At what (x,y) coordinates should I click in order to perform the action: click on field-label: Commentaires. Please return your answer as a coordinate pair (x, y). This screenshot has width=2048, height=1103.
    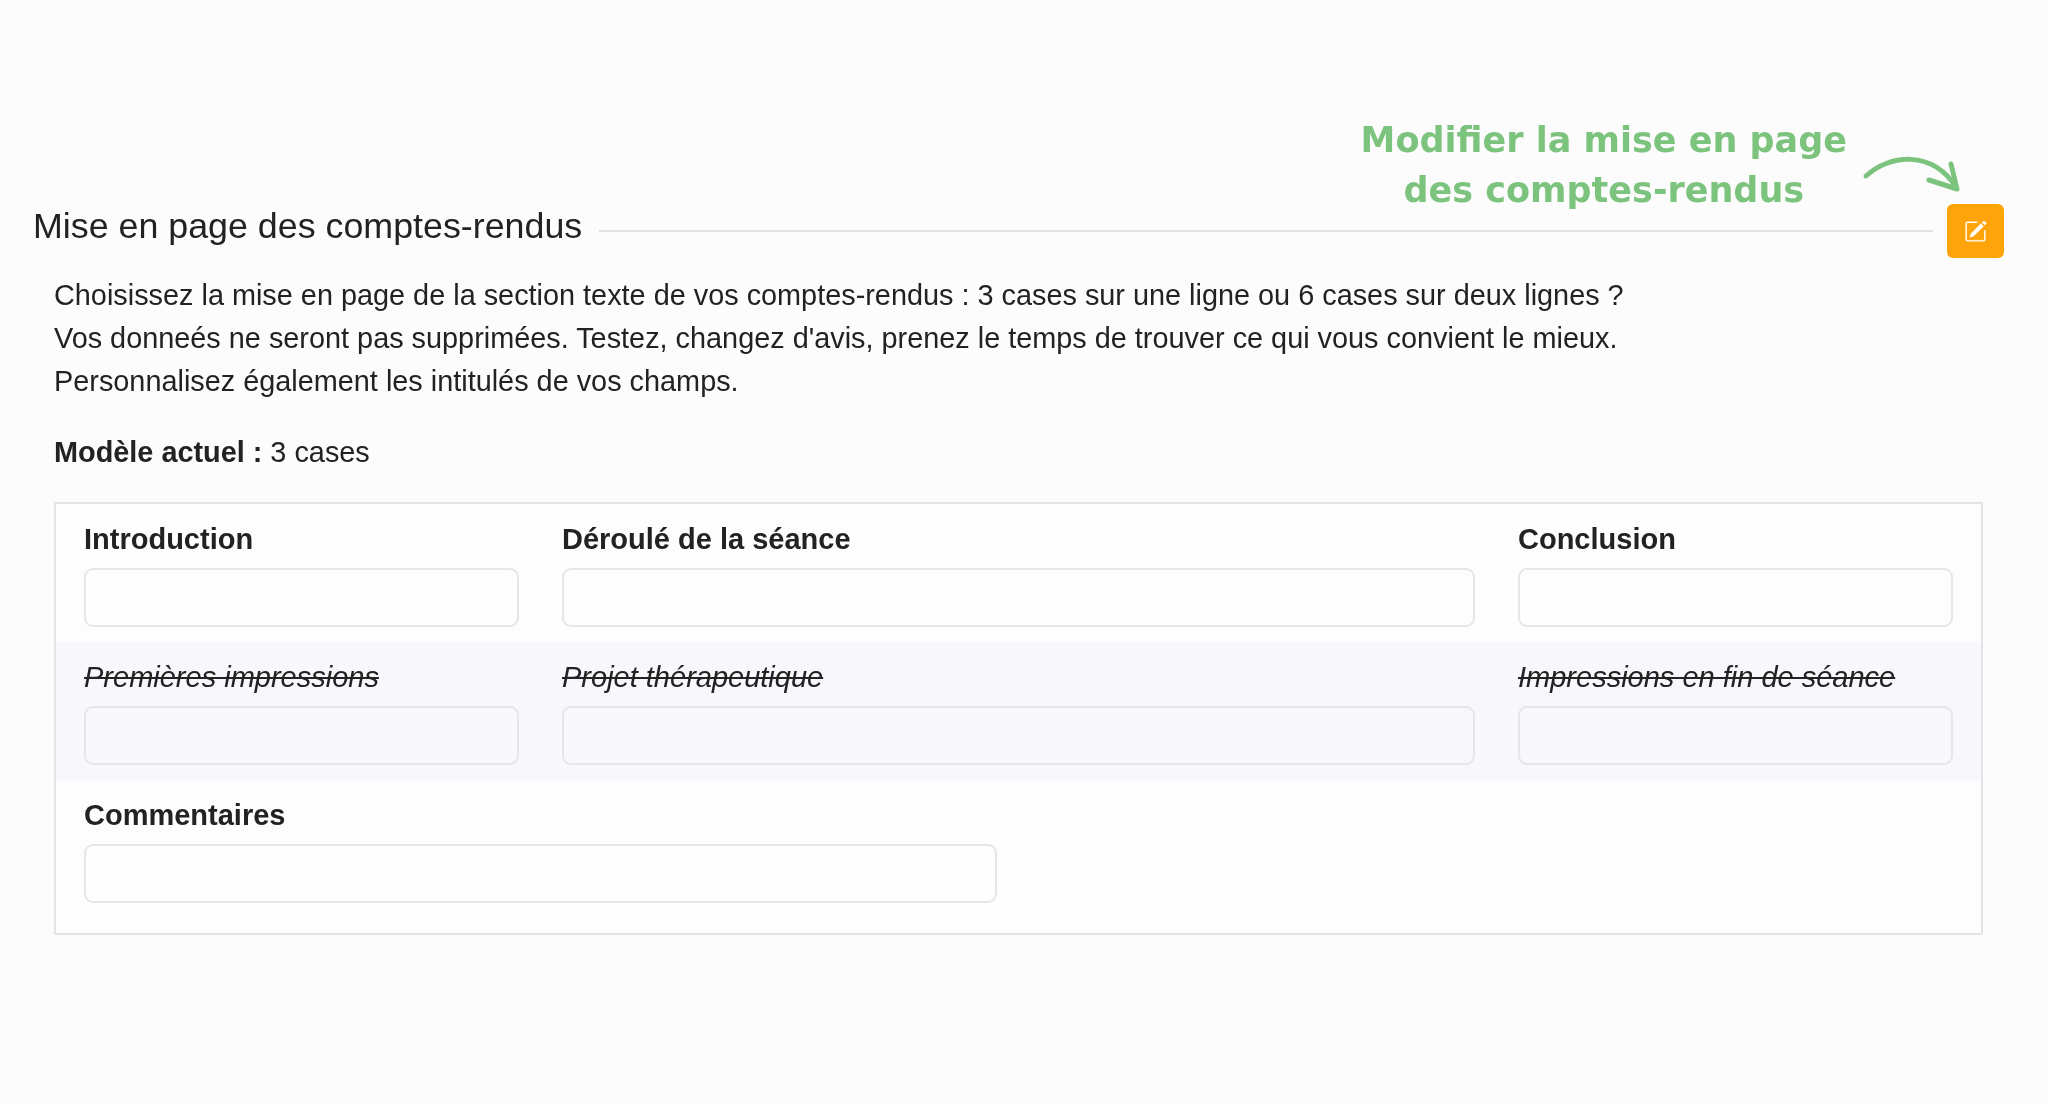
    Looking at the image, I should click on (185, 815).